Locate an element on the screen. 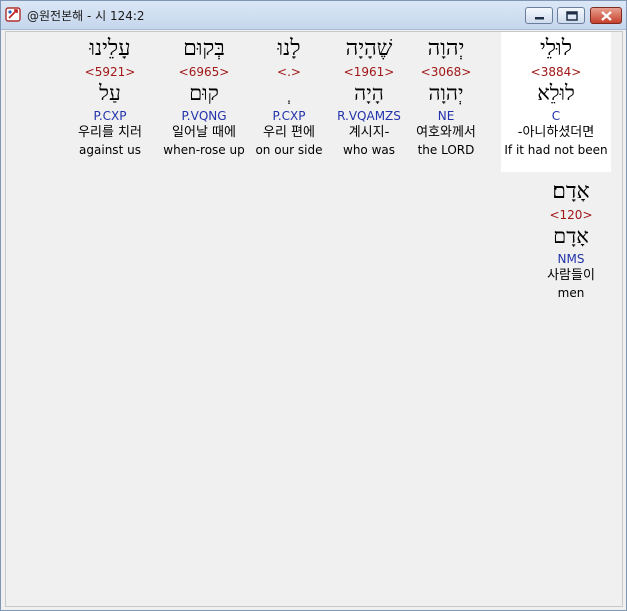 This screenshot has height=611, width=627. strong-number: <5921> is located at coordinates (110, 72).